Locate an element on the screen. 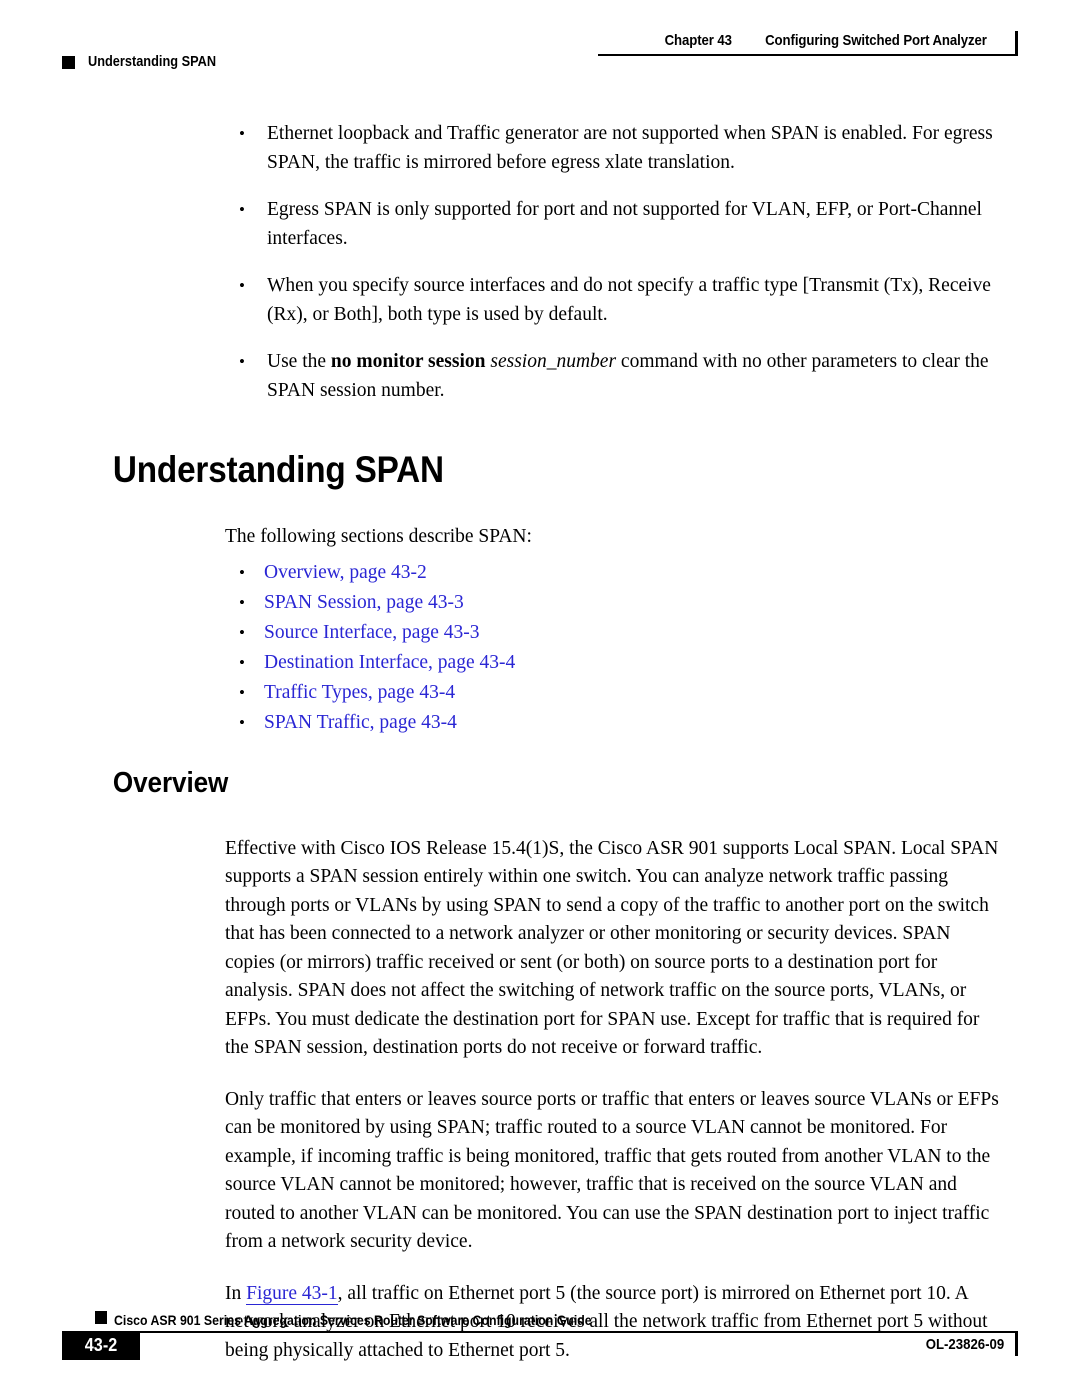 This screenshot has width=1080, height=1397. section-link-item: SPAN Traffic, page 43-4 is located at coordinates (658, 723).